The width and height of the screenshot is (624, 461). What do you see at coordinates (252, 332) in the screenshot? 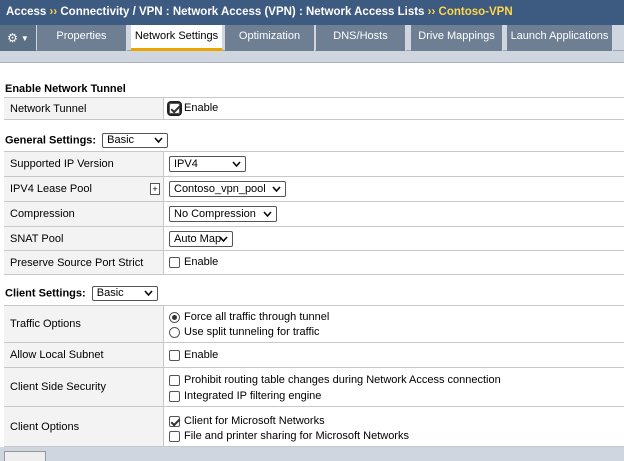
I see `radio-label: Use split tunneling for traffic` at bounding box center [252, 332].